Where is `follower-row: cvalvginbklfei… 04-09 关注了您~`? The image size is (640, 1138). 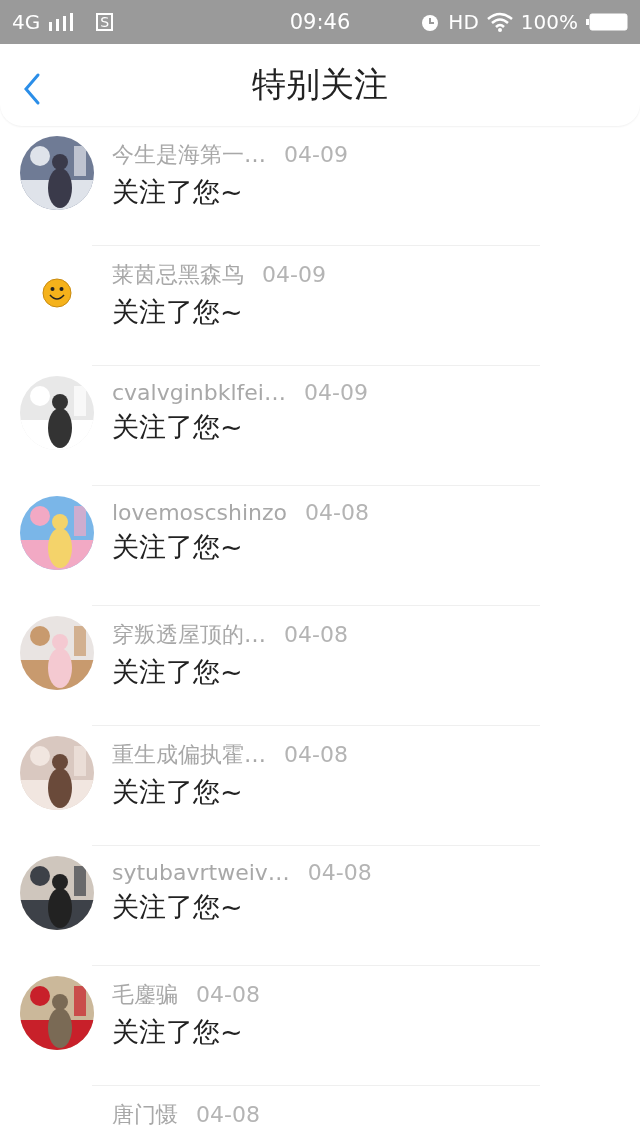 follower-row: cvalvginbklfei… 04-09 关注了您~ is located at coordinates (320, 426).